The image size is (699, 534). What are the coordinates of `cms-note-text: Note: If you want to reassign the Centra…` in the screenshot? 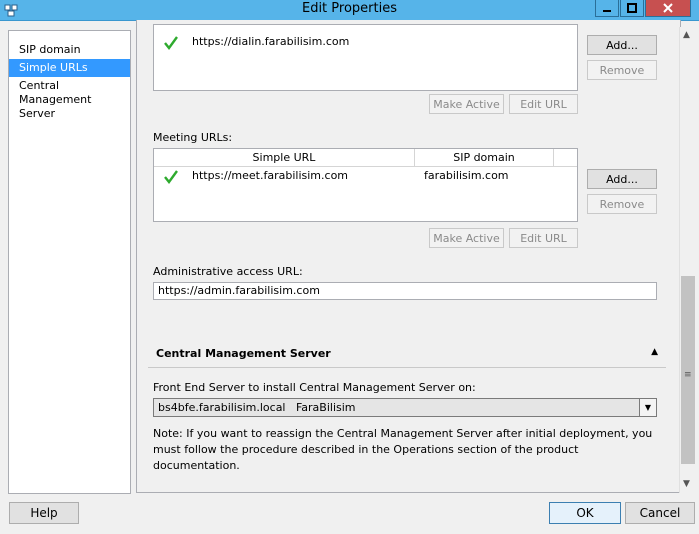 It's located at (403, 449).